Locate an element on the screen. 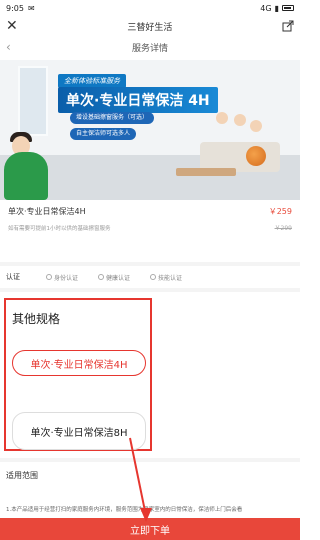 The image size is (320, 540). signal-icon: ▮ is located at coordinates (276, 8).